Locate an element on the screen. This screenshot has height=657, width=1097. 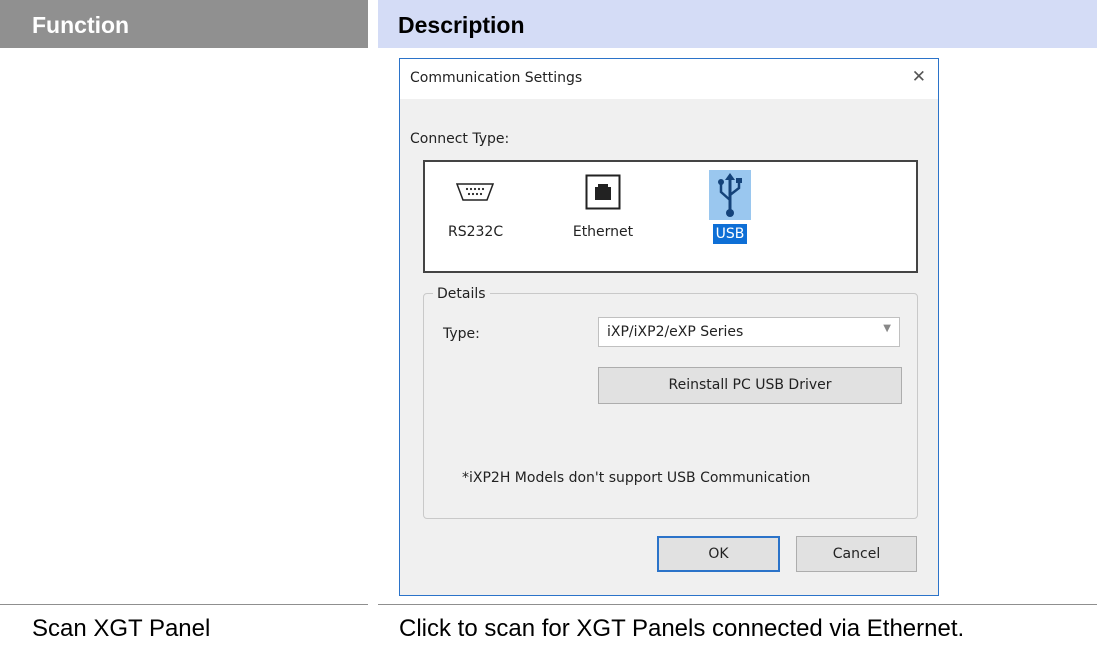
type-select: iXP/iXP2/eXP Series ▼ is located at coordinates (749, 332).